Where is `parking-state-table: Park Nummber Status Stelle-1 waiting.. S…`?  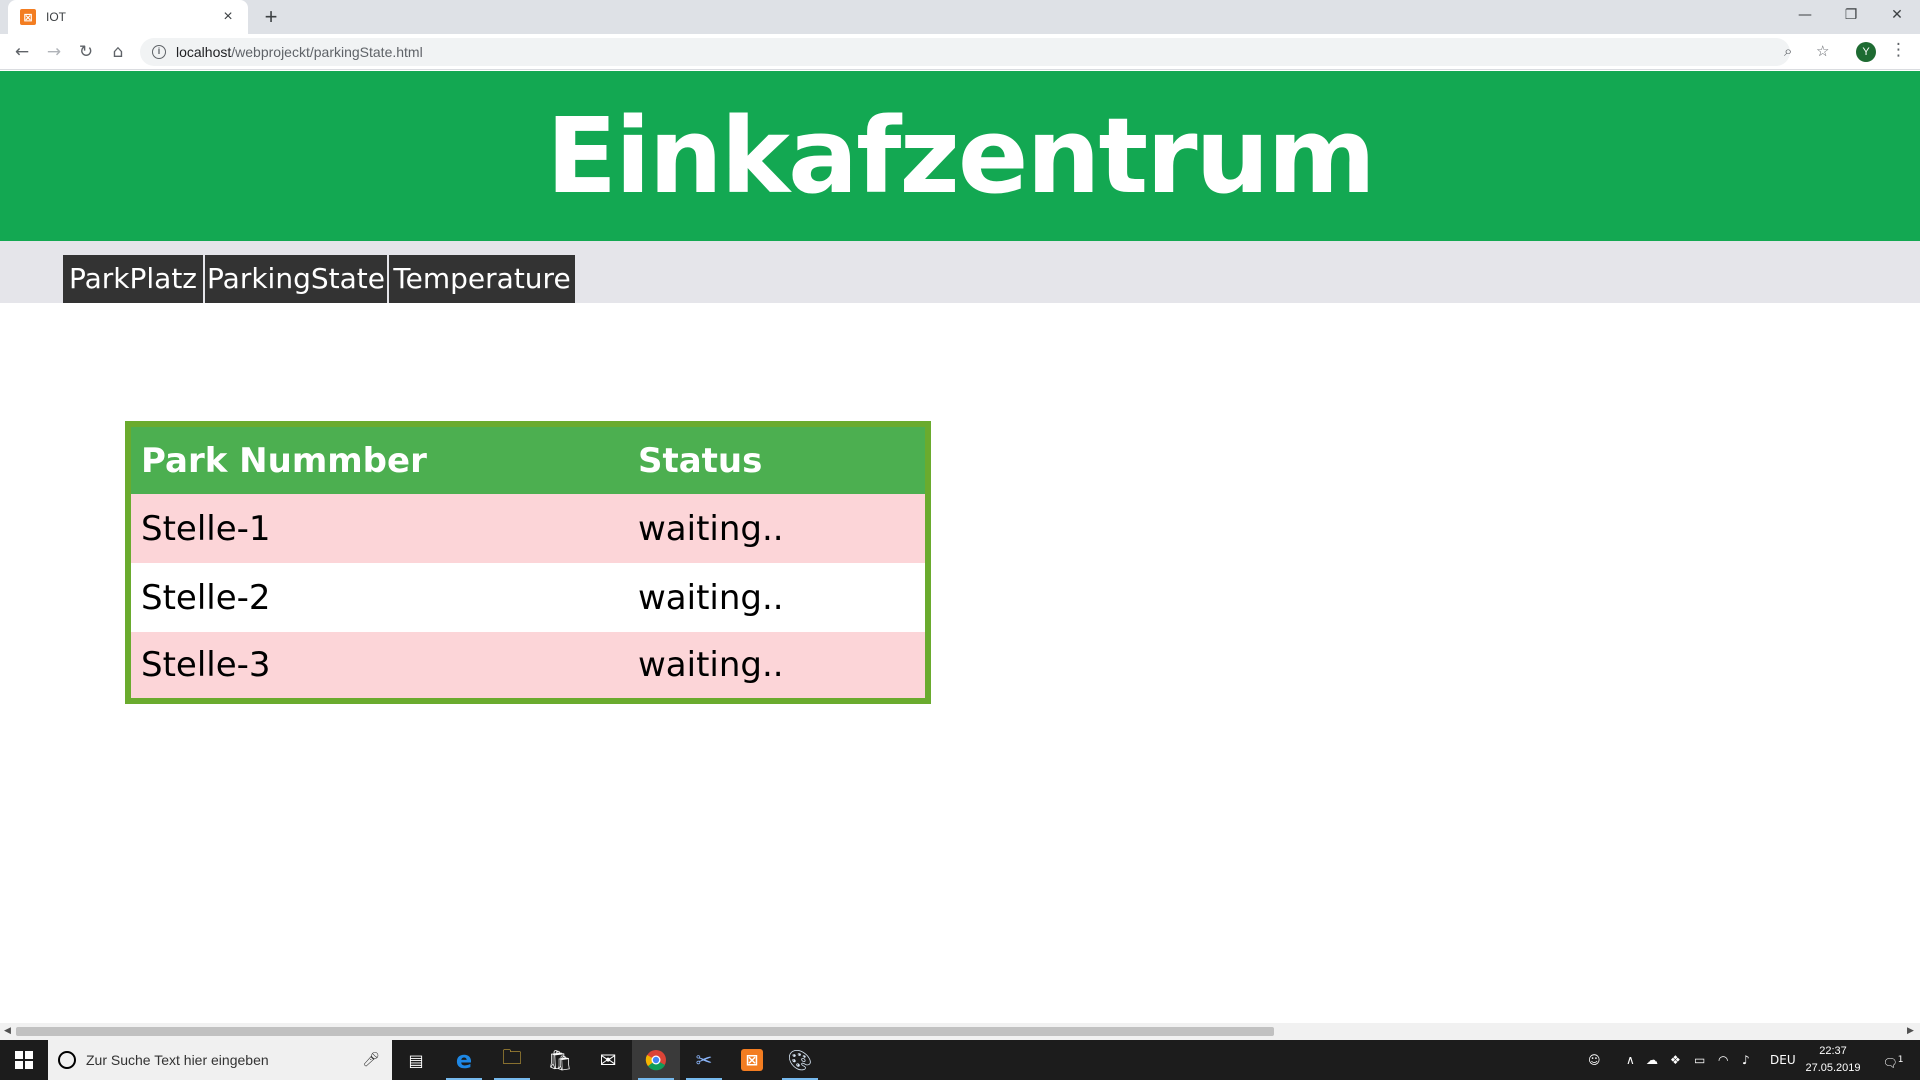
parking-state-table: Park Nummber Status Stelle-1 waiting.. S… is located at coordinates (528, 562).